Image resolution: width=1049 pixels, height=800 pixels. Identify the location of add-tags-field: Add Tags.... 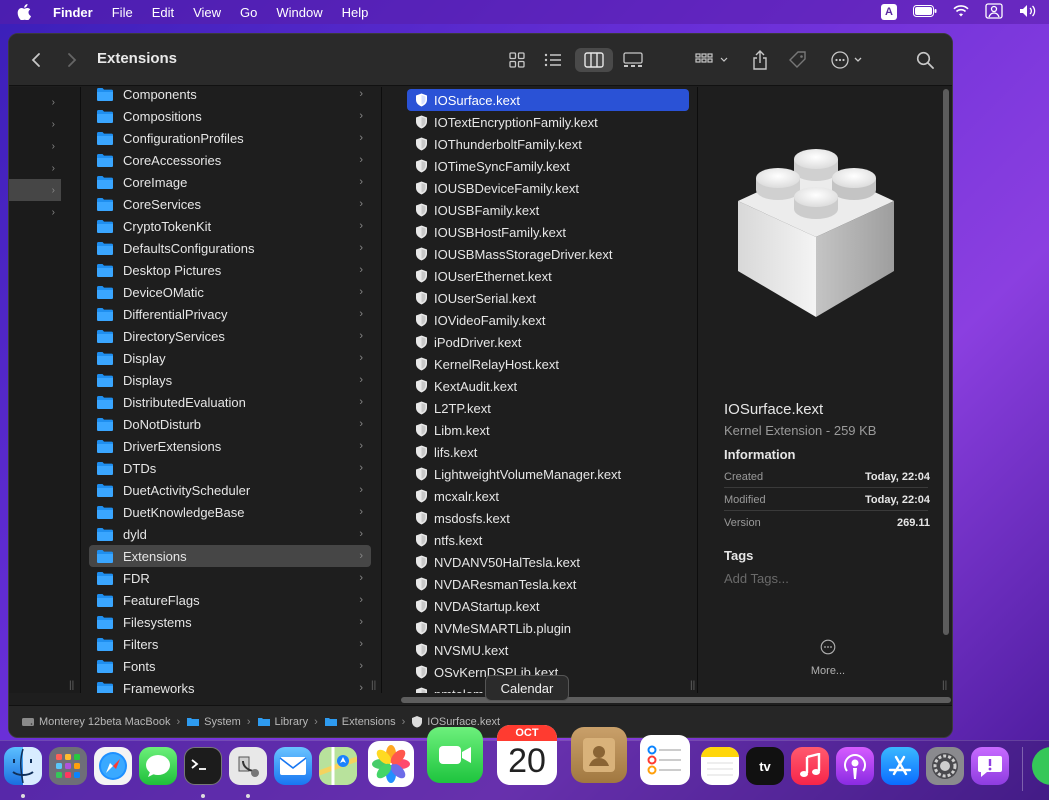
(756, 578).